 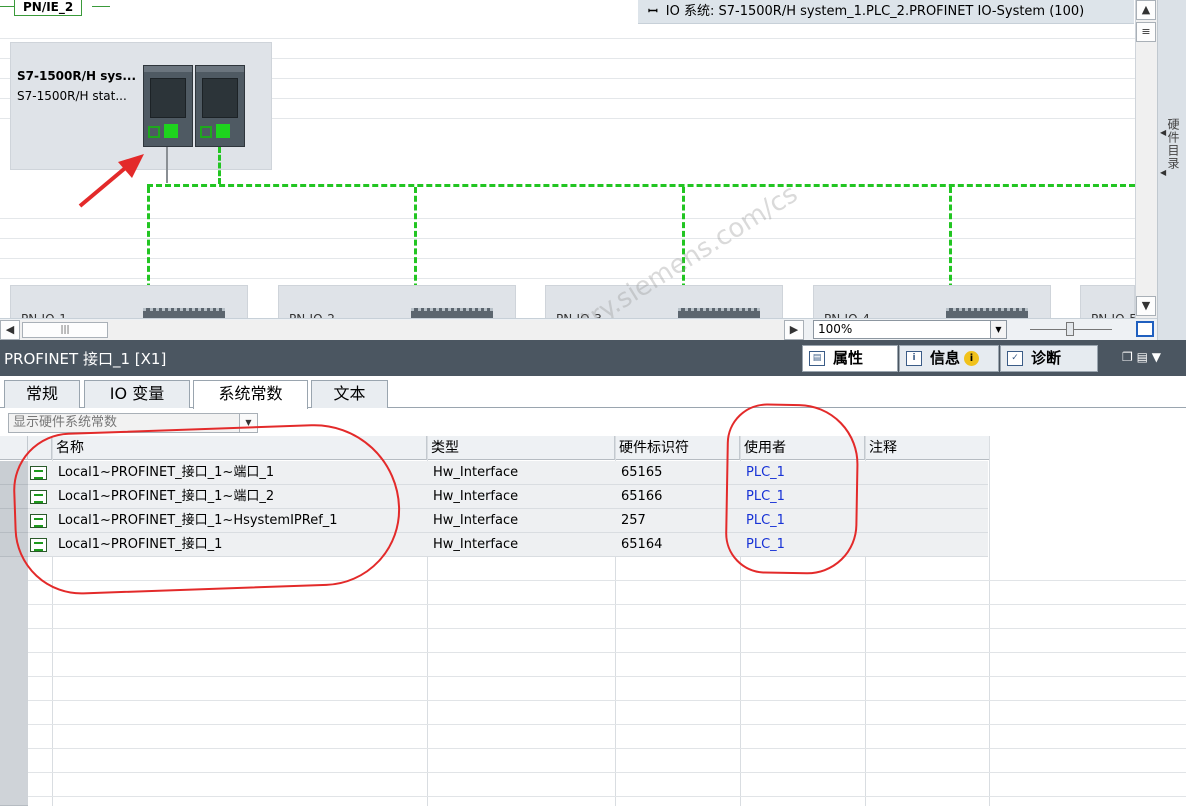 I want to click on hardware-catalog-panel: ◀ ◀ 硬件目录, so click(x=1171, y=170).